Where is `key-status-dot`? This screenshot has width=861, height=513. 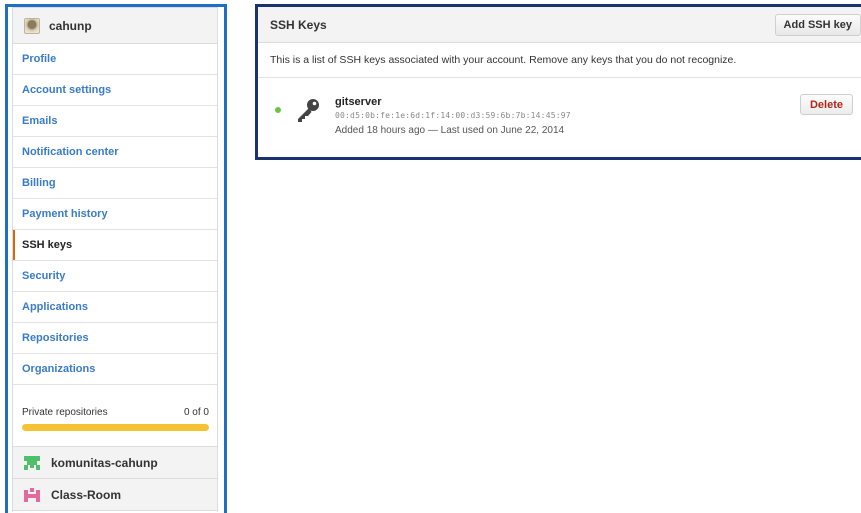 key-status-dot is located at coordinates (278, 110).